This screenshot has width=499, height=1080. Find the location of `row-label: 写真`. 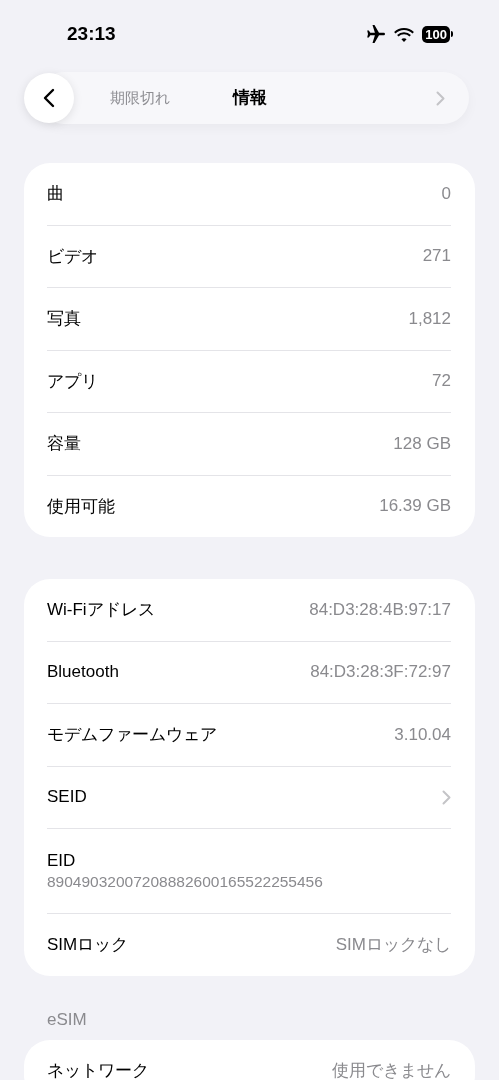

row-label: 写真 is located at coordinates (64, 319).